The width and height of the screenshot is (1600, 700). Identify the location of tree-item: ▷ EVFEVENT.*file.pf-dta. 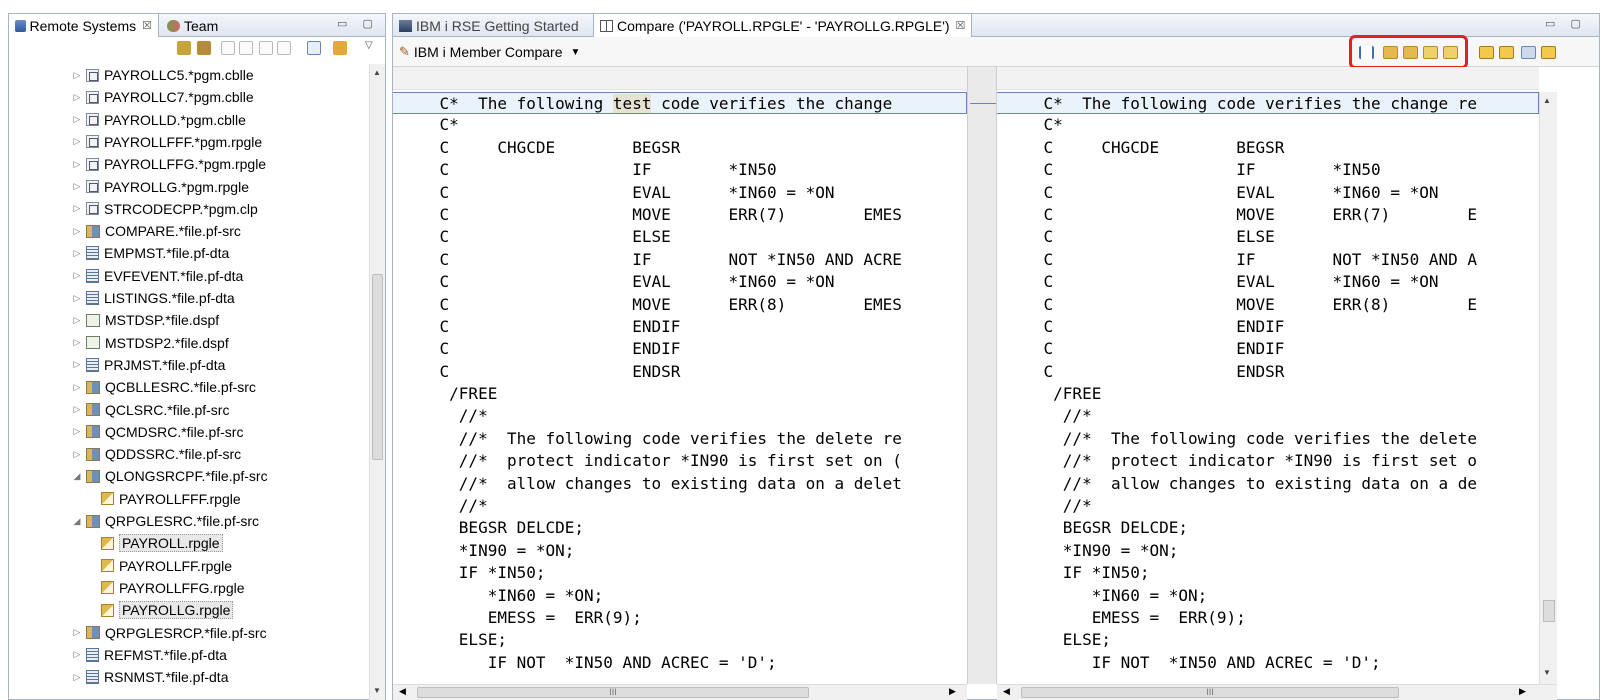
(157, 276).